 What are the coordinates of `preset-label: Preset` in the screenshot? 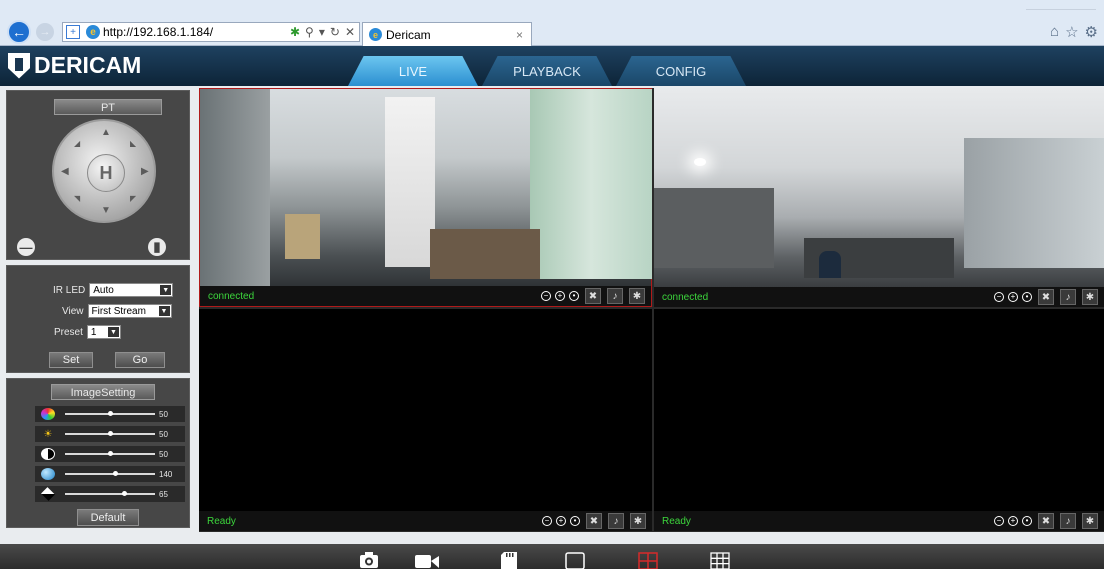 It's located at (68, 332).